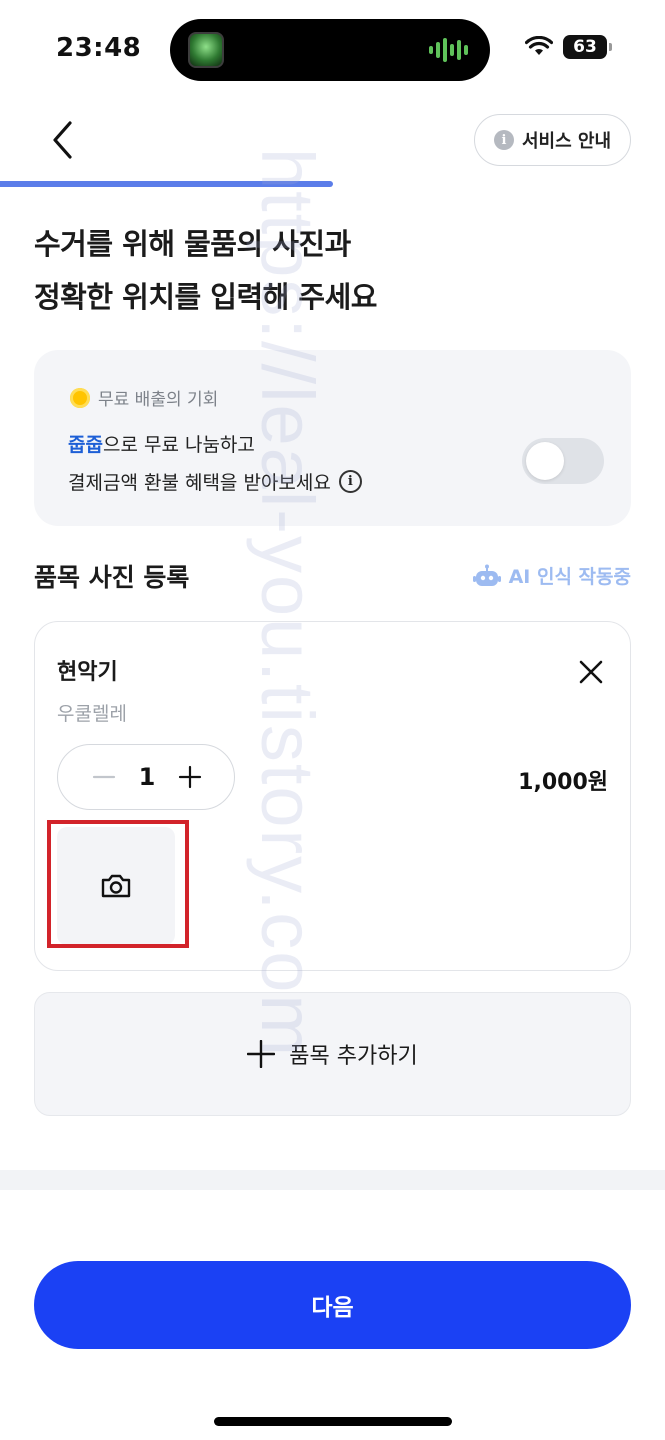 Image resolution: width=665 pixels, height=1440 pixels. I want to click on status-bar: 23:48 63, so click(332, 50).